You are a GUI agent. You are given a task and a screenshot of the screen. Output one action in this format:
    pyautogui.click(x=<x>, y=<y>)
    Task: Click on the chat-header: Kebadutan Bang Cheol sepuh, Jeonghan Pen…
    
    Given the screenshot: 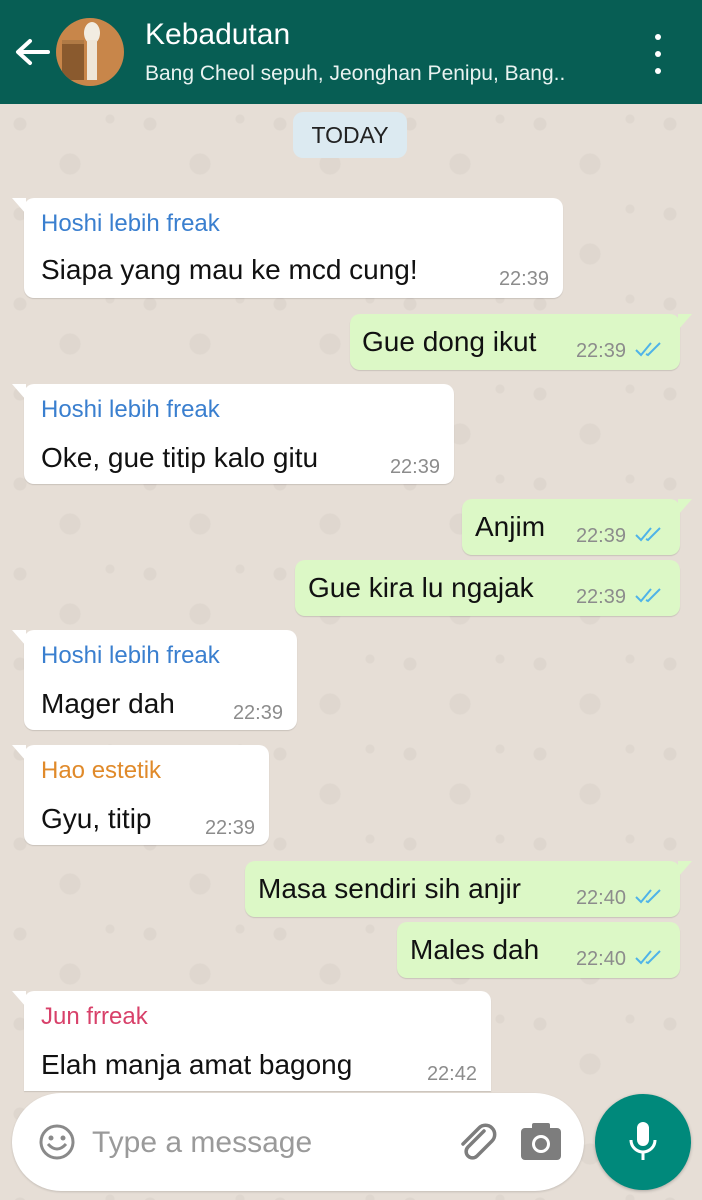 What is the action you would take?
    pyautogui.click(x=351, y=52)
    